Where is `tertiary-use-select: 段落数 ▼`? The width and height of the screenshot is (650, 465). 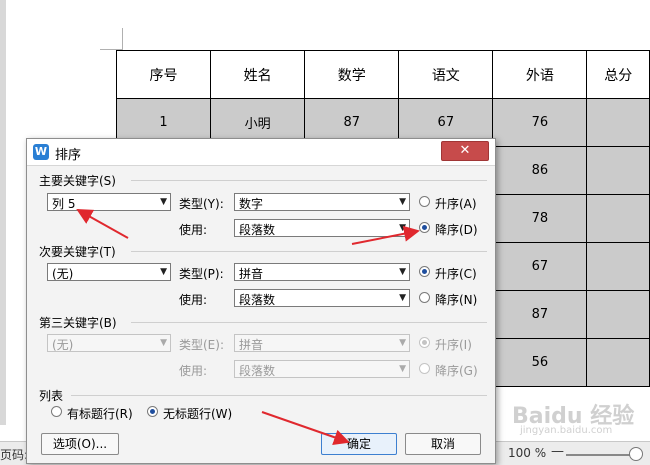
tertiary-use-select: 段落数 ▼ is located at coordinates (322, 369).